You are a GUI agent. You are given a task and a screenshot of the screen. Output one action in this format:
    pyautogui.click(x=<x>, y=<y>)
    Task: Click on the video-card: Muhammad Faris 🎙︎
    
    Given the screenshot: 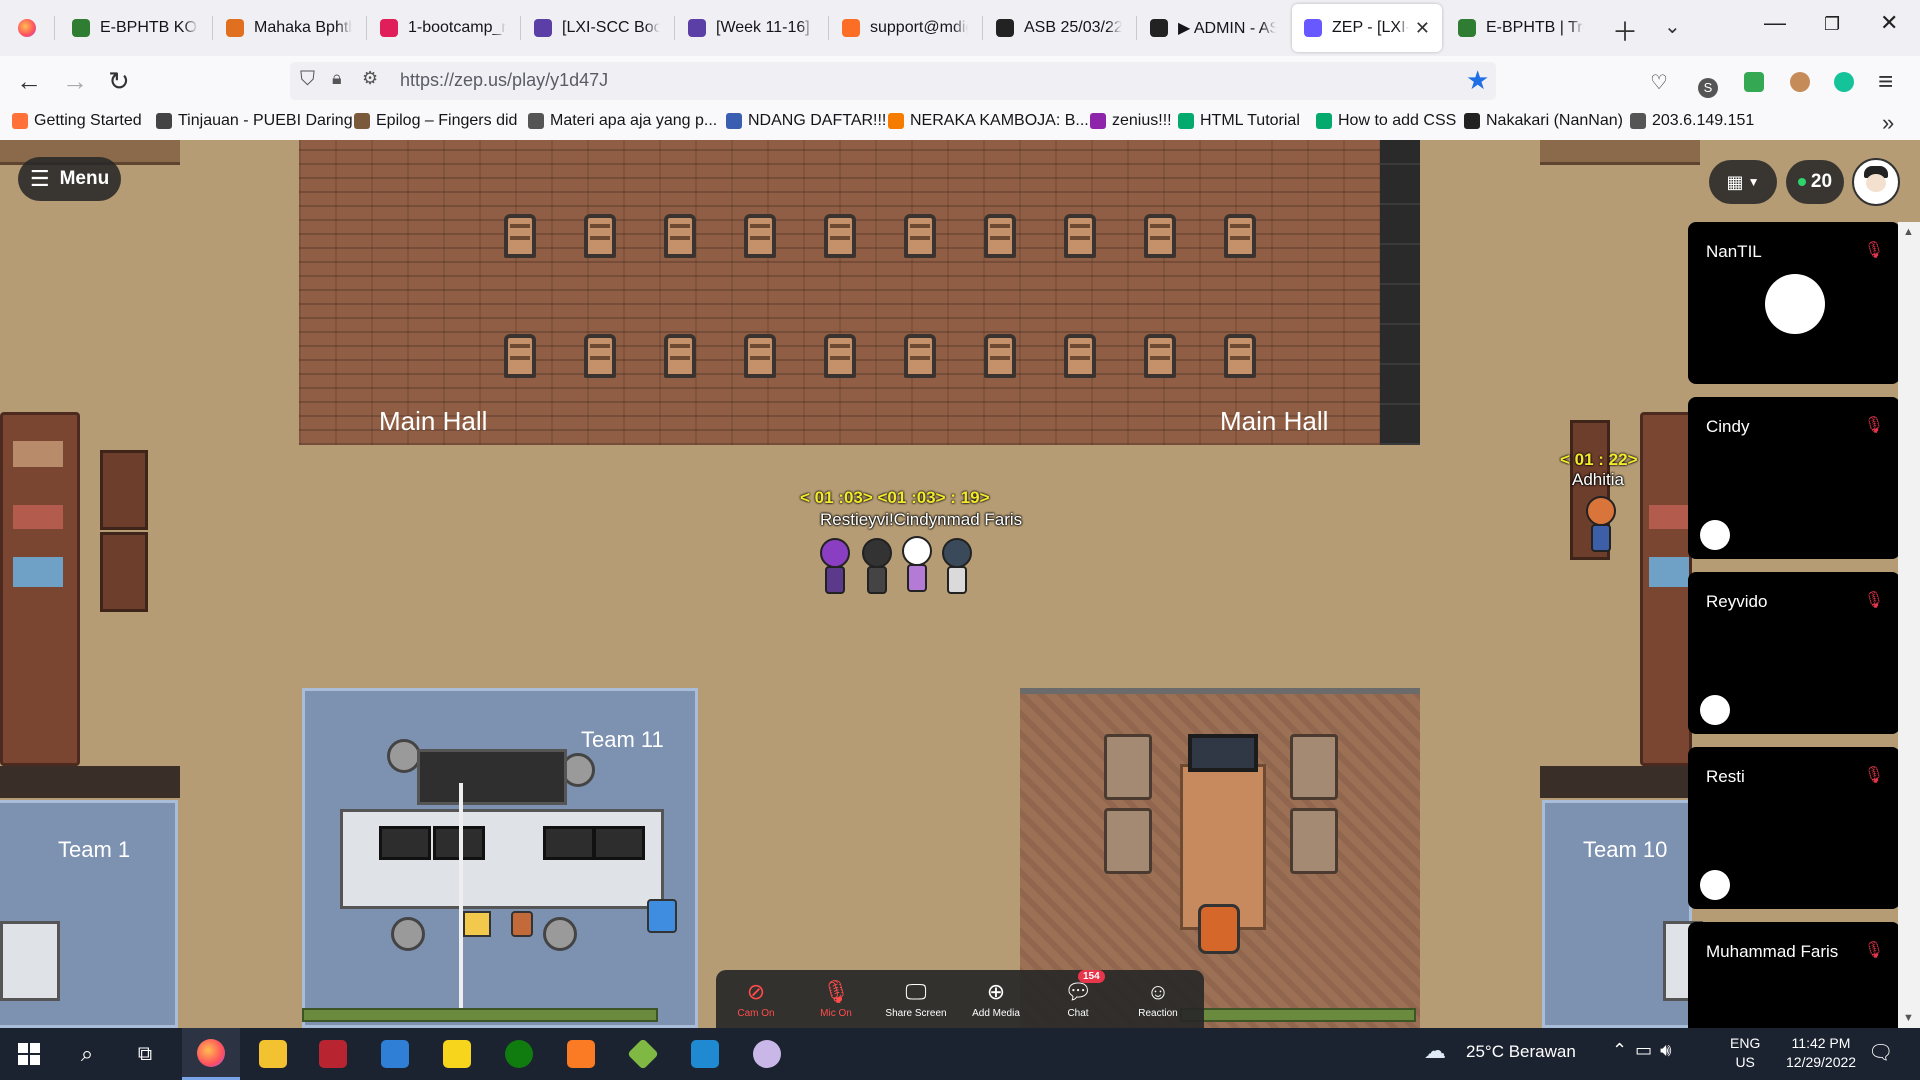 What is the action you would take?
    pyautogui.click(x=1794, y=975)
    